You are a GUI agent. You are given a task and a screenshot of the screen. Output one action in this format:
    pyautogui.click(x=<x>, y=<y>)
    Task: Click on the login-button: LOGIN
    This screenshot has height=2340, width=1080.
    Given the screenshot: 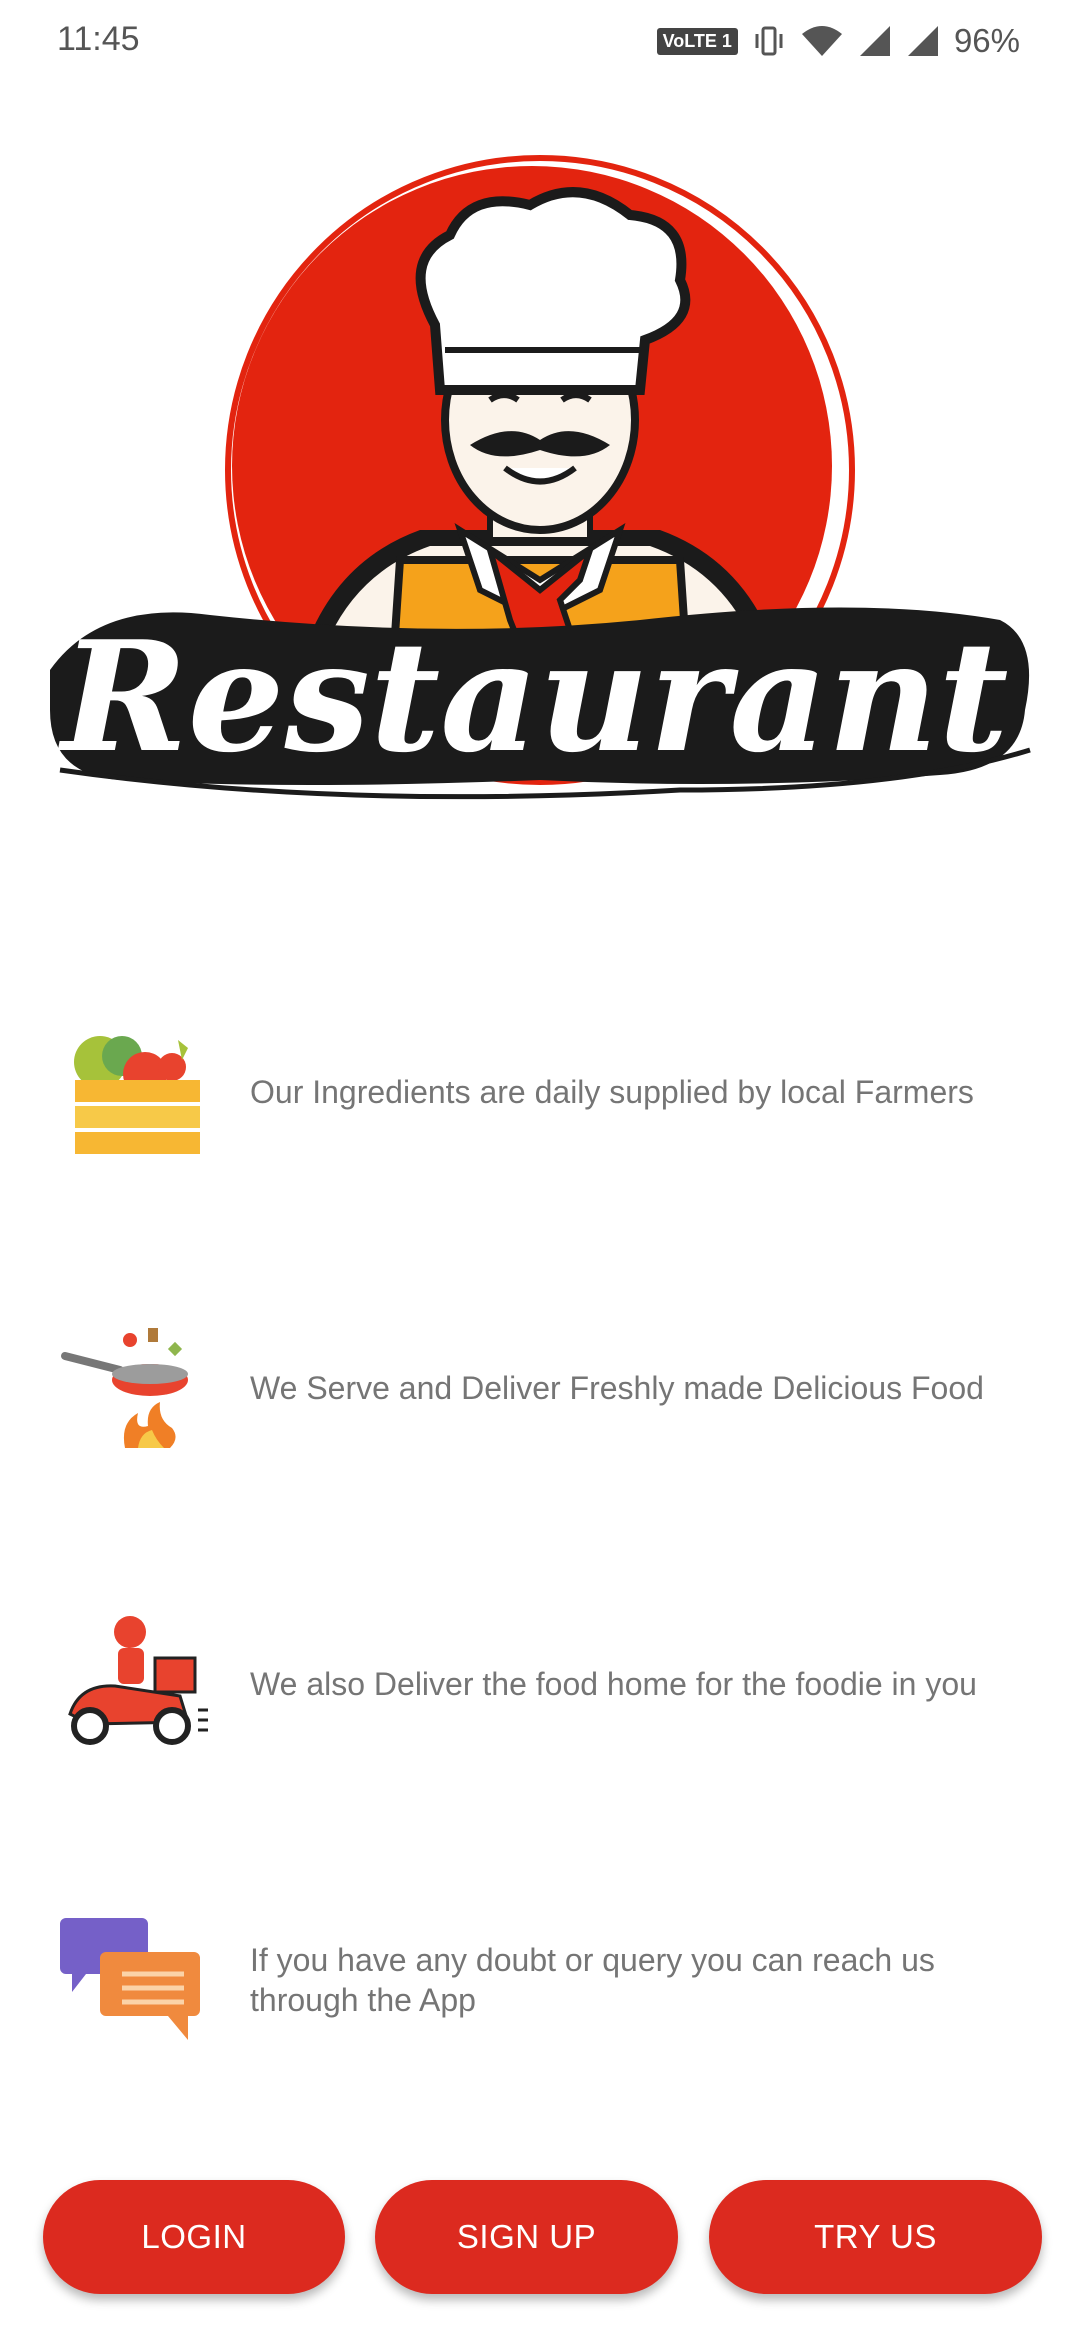 What is the action you would take?
    pyautogui.click(x=194, y=2237)
    